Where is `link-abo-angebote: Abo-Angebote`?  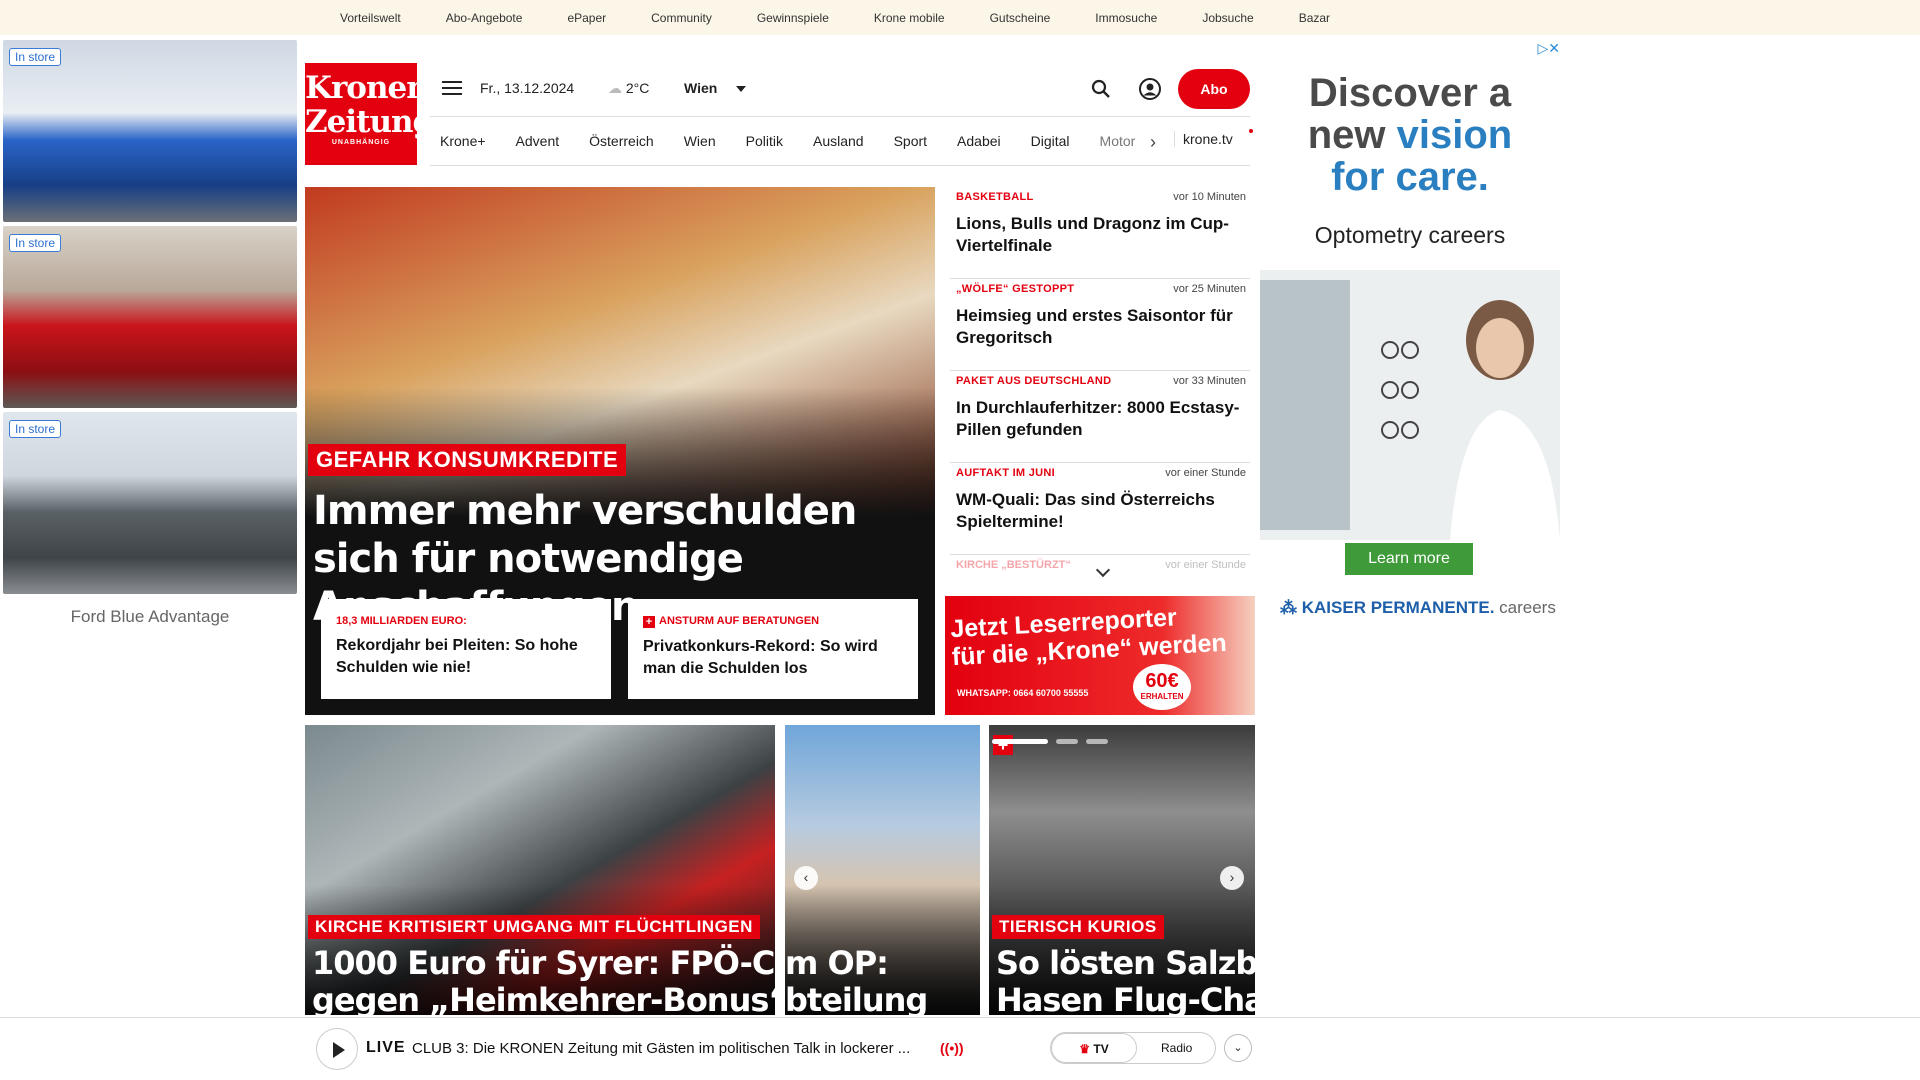 link-abo-angebote: Abo-Angebote is located at coordinates (484, 18).